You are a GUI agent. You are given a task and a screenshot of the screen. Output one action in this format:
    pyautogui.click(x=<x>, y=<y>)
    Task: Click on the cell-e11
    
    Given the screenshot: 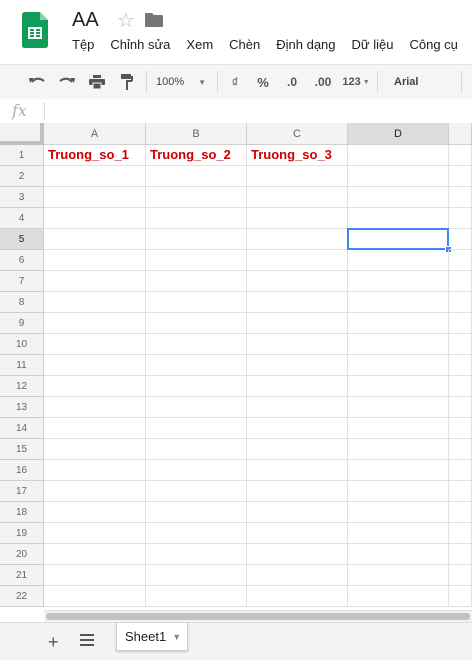 What is the action you would take?
    pyautogui.click(x=460, y=365)
    